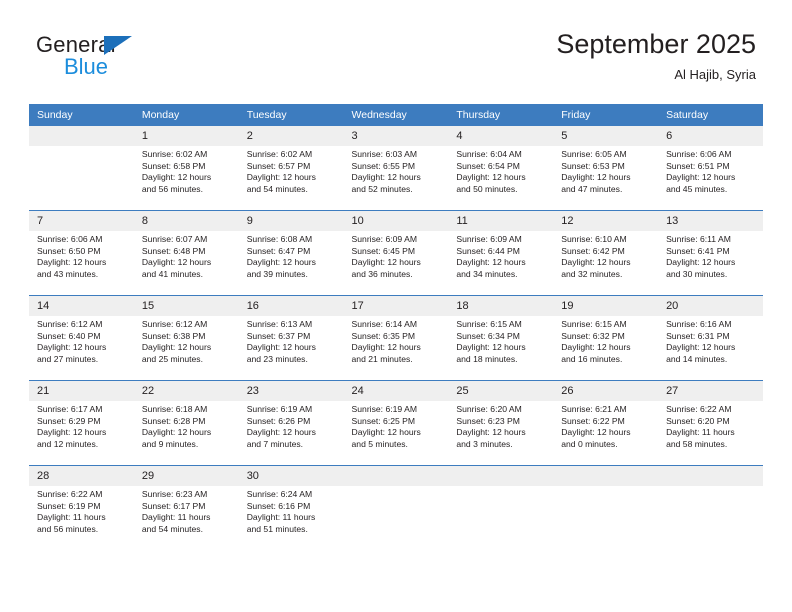 The image size is (792, 612). What do you see at coordinates (697, 273) in the screenshot?
I see `daylight-duration-line2: and 30 minutes.` at bounding box center [697, 273].